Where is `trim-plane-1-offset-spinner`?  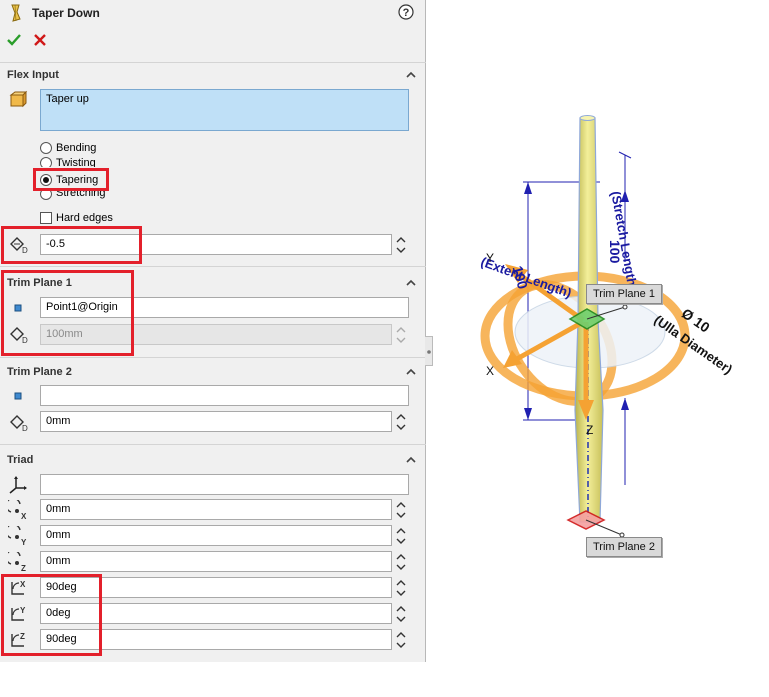
trim-plane-1-offset-spinner is located at coordinates (401, 335).